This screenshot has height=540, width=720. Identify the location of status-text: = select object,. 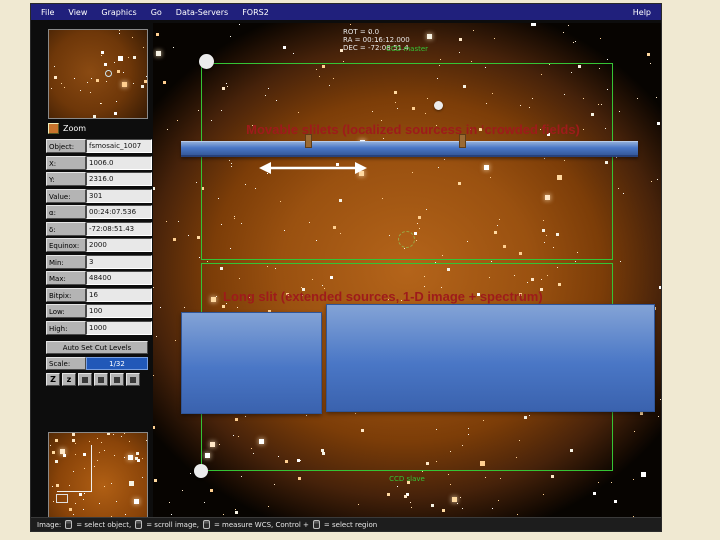
(104, 524).